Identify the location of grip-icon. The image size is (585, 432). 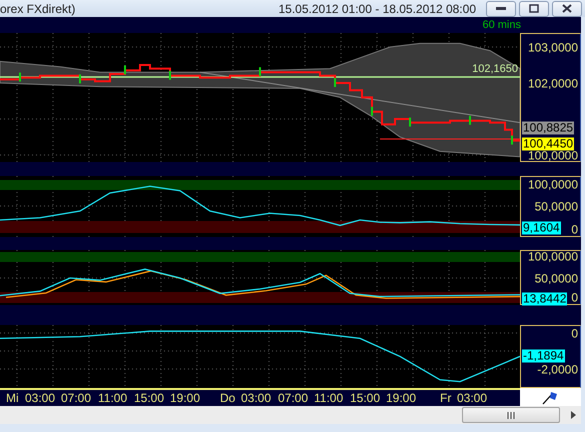
(511, 415).